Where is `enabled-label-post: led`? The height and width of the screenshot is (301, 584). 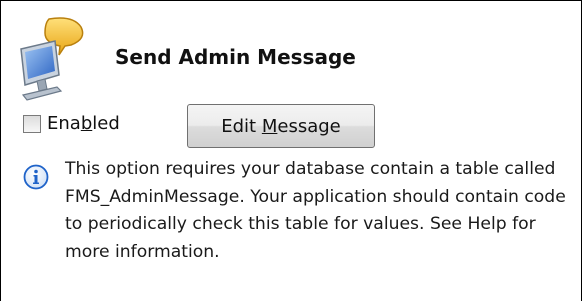
enabled-label-post: led is located at coordinates (106, 123).